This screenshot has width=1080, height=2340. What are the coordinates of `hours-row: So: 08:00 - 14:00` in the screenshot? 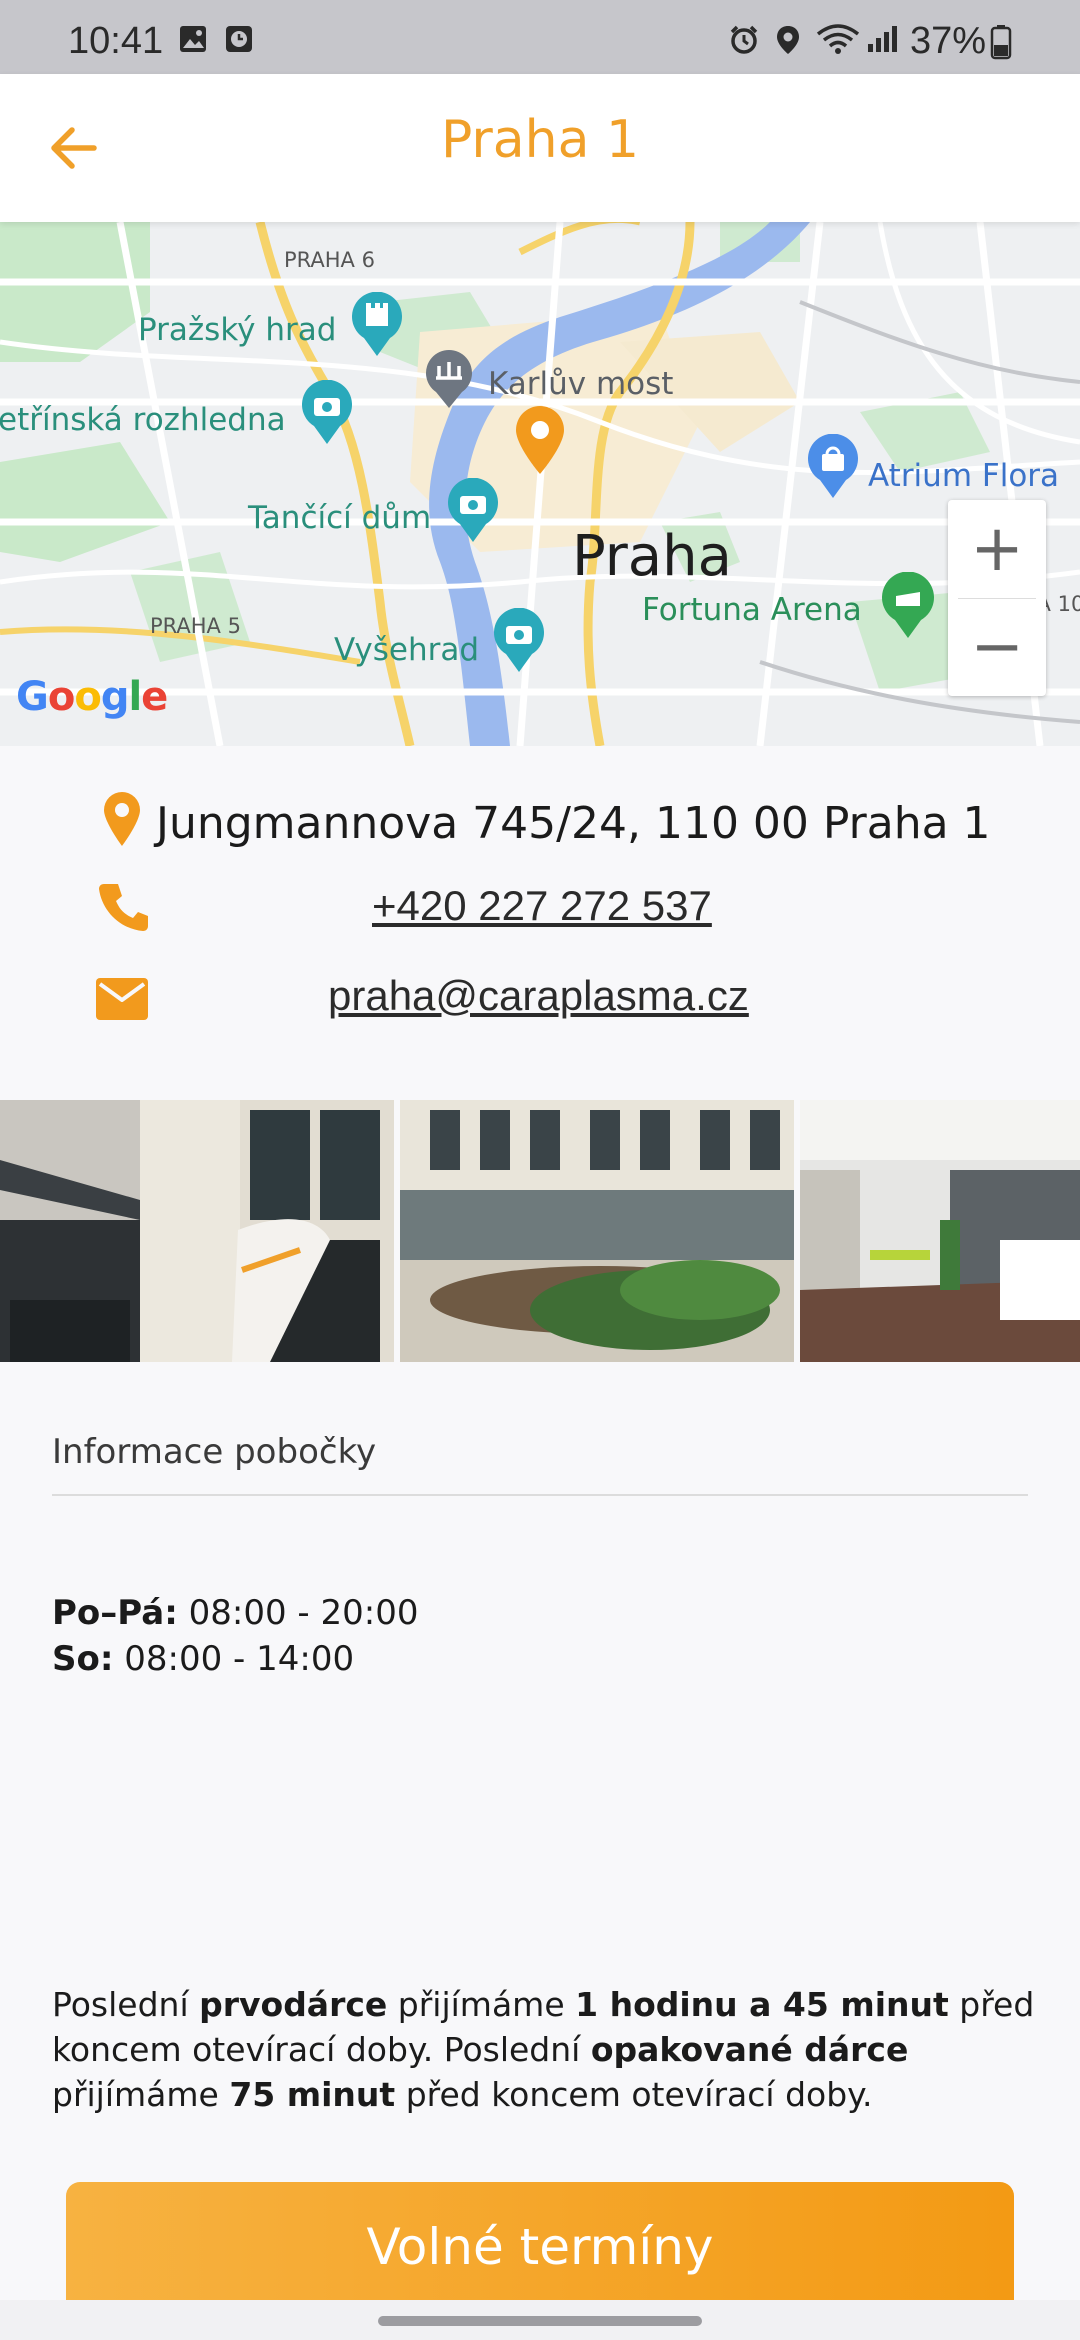 It's located at (235, 1659).